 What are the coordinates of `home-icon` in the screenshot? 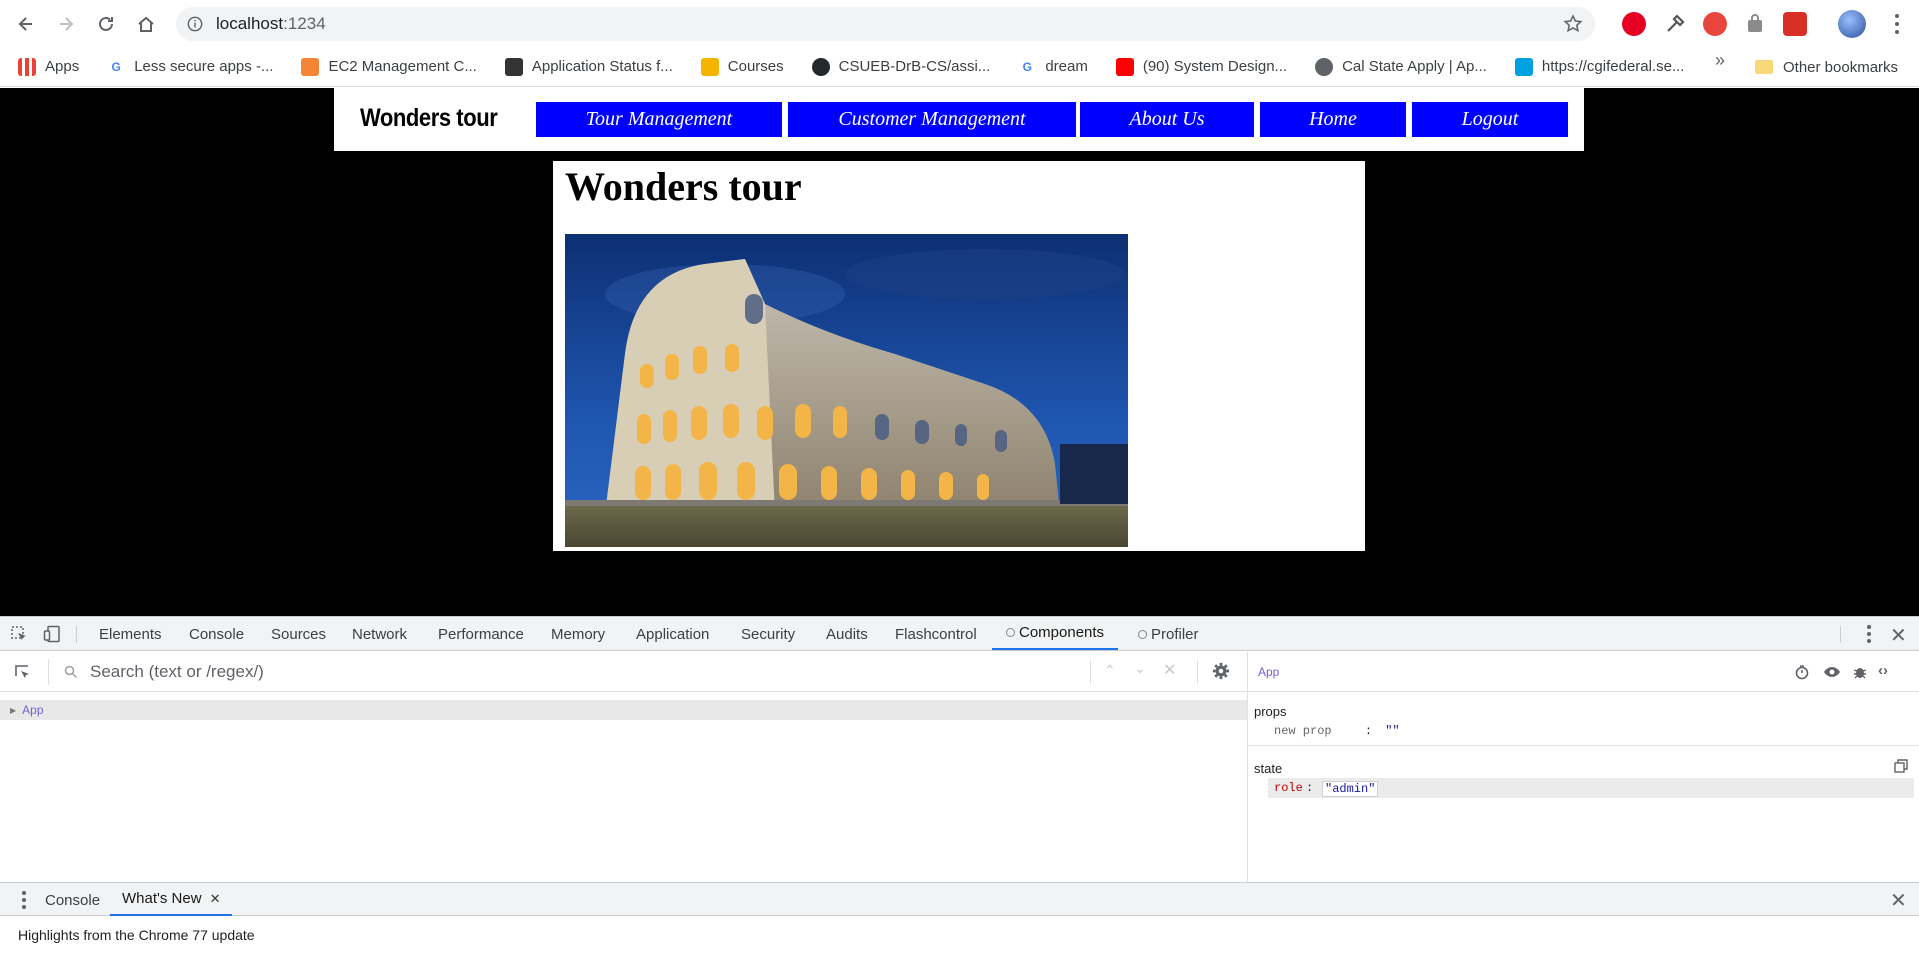 It's located at (146, 24).